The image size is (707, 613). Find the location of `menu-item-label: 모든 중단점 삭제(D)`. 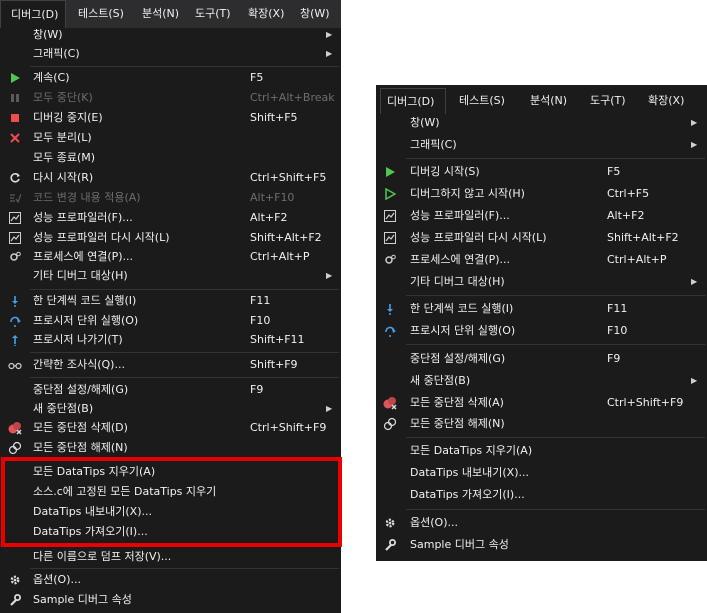

menu-item-label: 모든 중단점 삭제(D) is located at coordinates (80, 427).